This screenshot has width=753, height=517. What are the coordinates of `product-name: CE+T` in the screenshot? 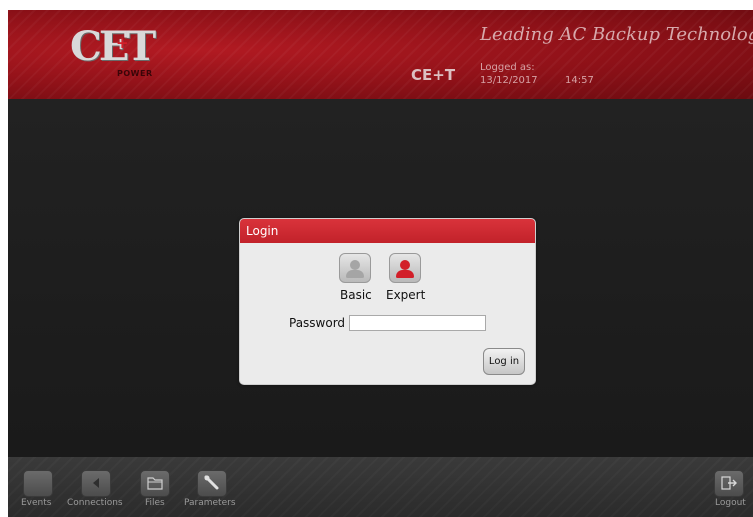 It's located at (433, 75).